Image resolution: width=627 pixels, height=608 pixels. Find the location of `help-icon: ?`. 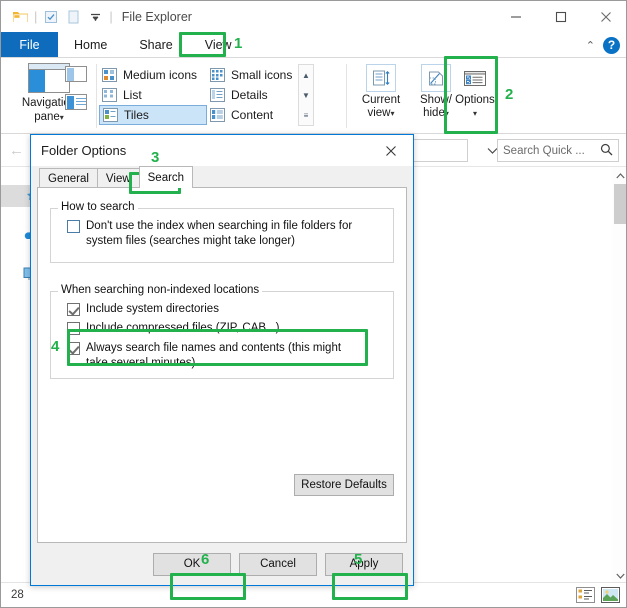

help-icon: ? is located at coordinates (611, 45).